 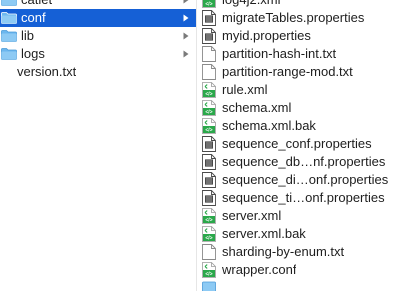 What do you see at coordinates (257, 107) in the screenshot?
I see `file-label: schema.xml` at bounding box center [257, 107].